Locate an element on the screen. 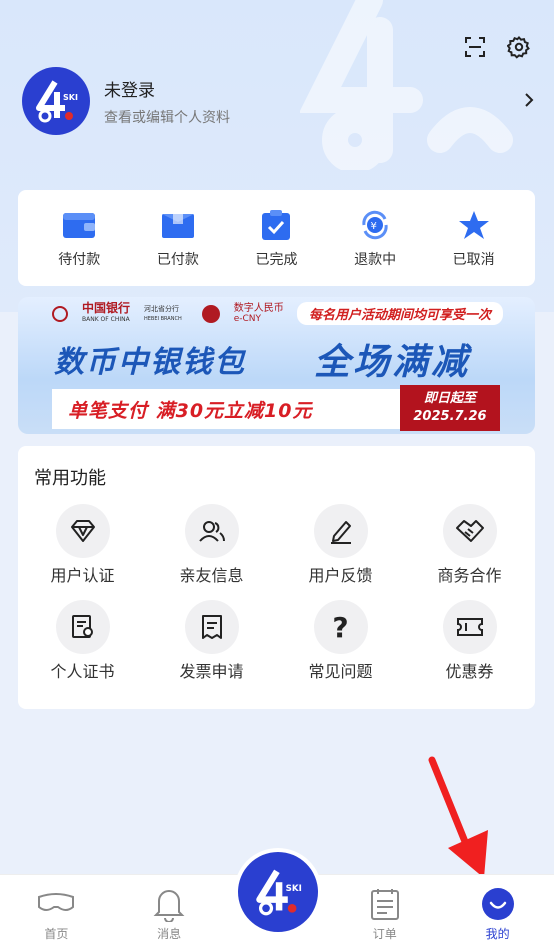 The height and width of the screenshot is (950, 554). tab-mine: 我的 is located at coordinates (498, 913).